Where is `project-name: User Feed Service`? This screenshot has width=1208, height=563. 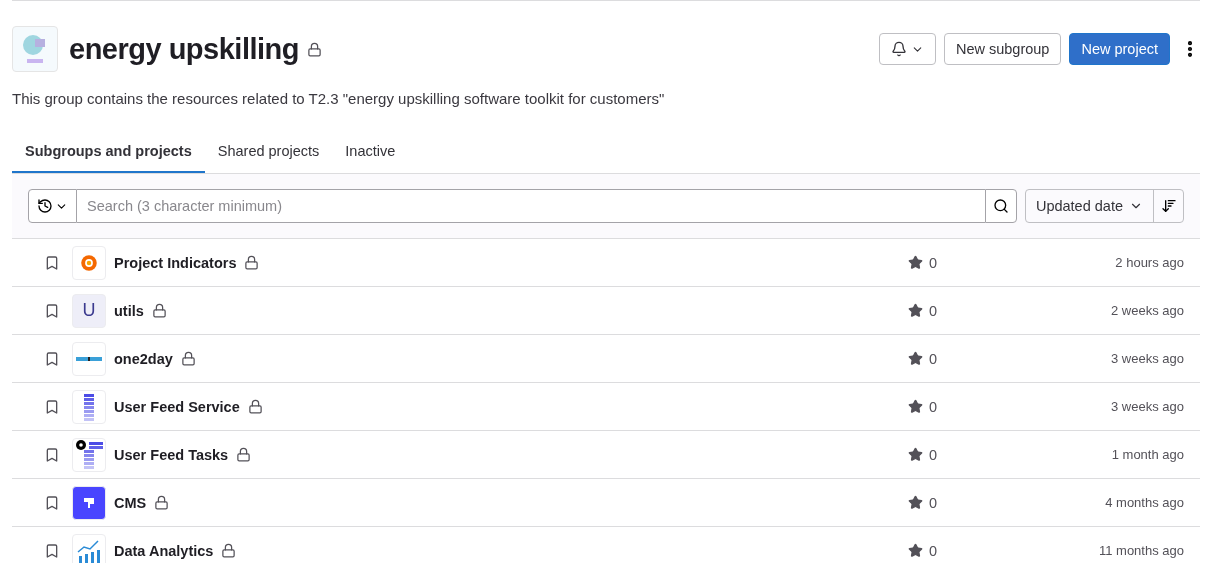
project-name: User Feed Service is located at coordinates (177, 406).